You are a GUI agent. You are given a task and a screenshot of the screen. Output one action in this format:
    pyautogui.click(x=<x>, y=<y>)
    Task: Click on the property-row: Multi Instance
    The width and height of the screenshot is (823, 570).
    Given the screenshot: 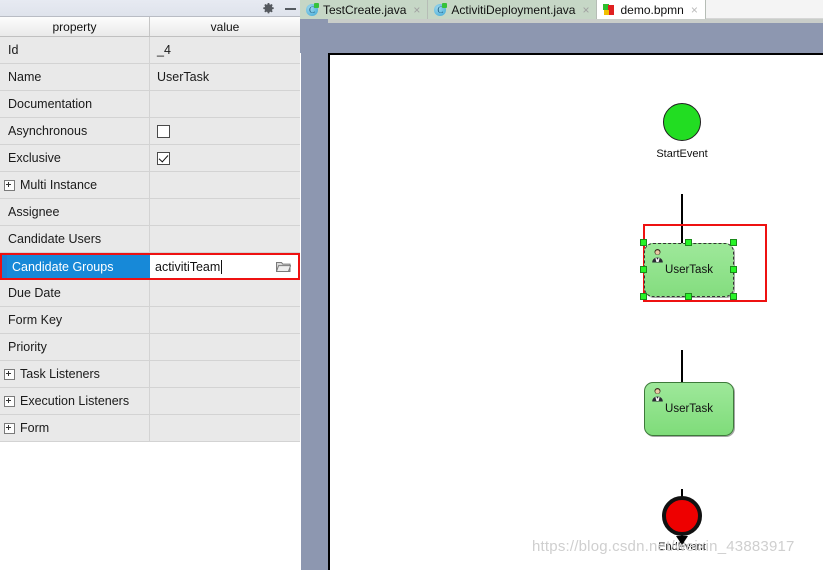 What is the action you would take?
    pyautogui.click(x=150, y=185)
    